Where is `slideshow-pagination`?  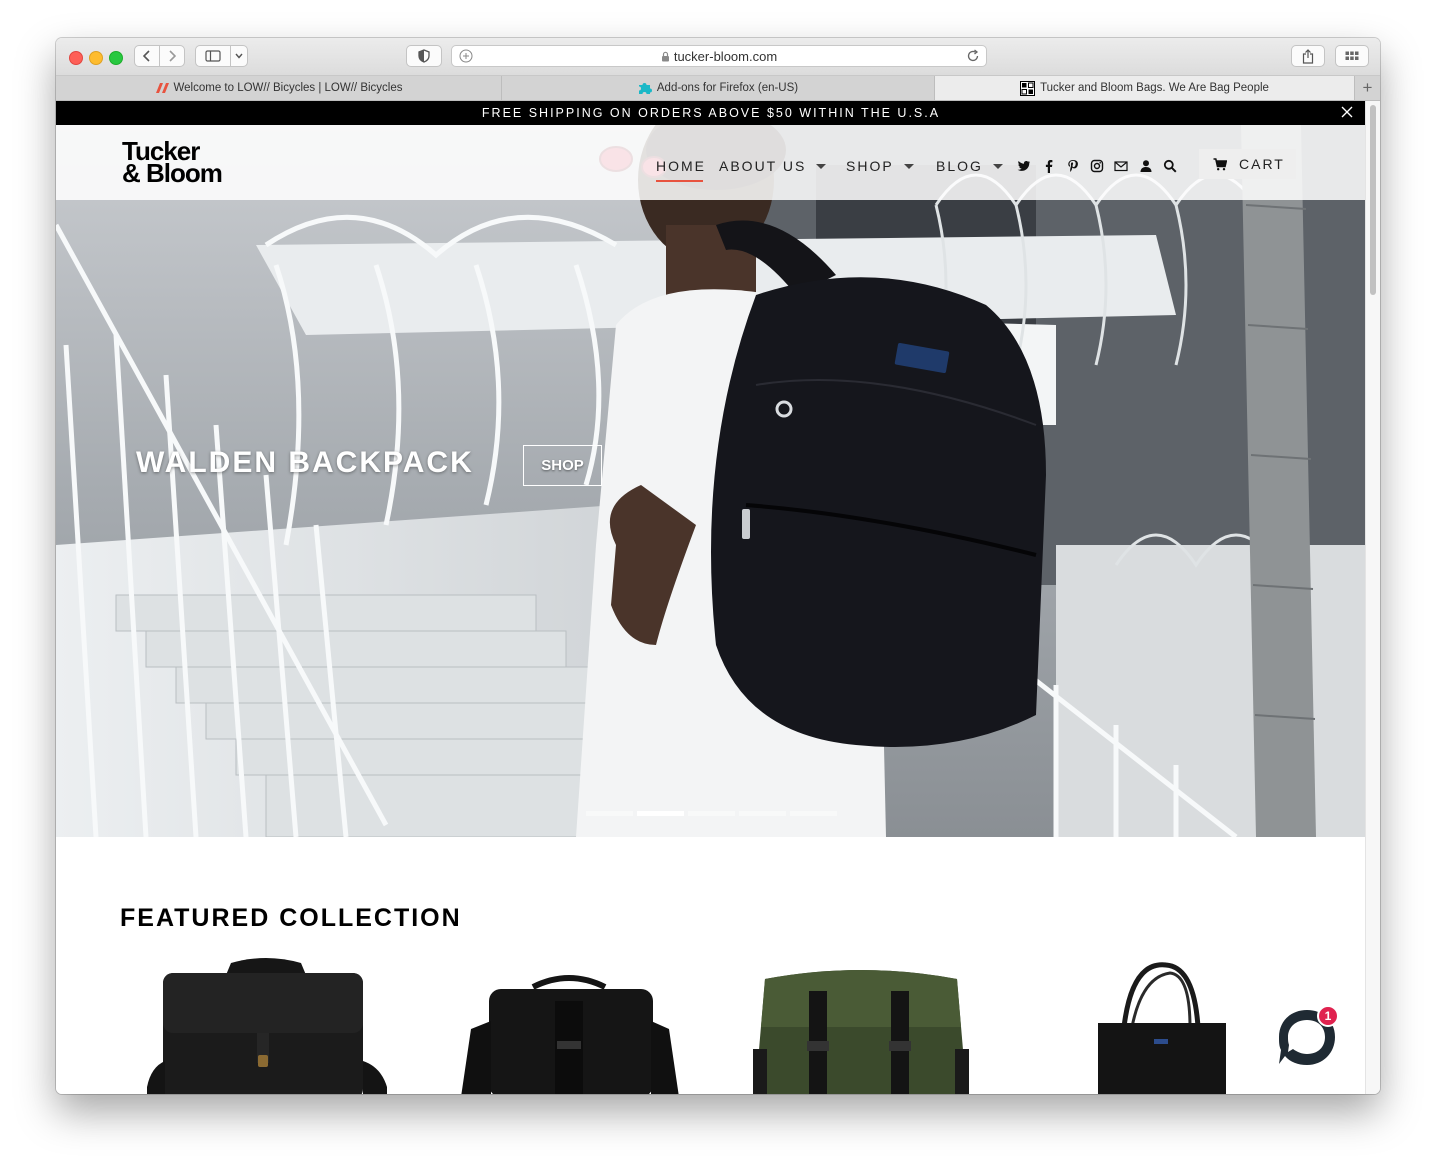 slideshow-pagination is located at coordinates (711, 813).